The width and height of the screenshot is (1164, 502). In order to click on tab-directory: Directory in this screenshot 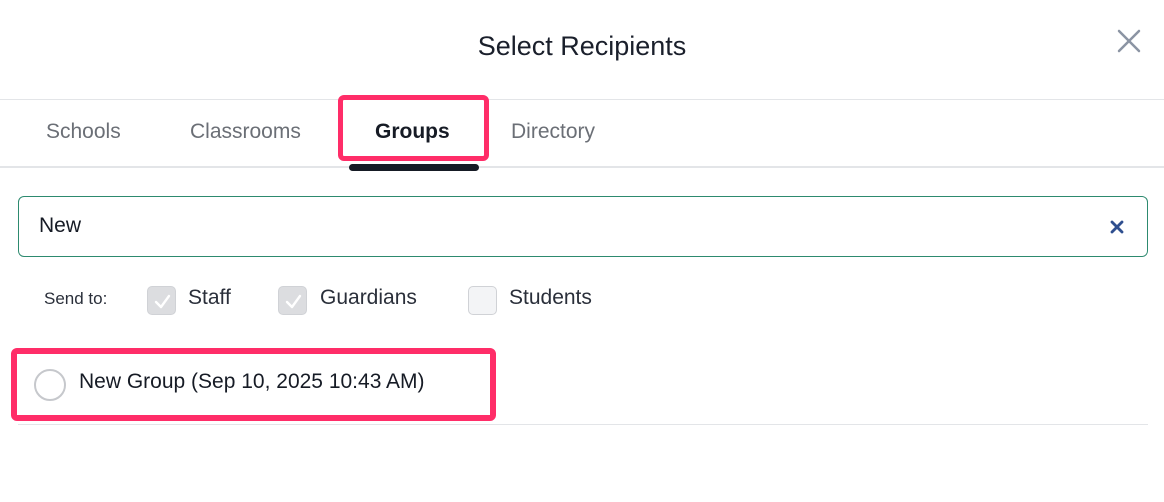, I will do `click(553, 132)`.